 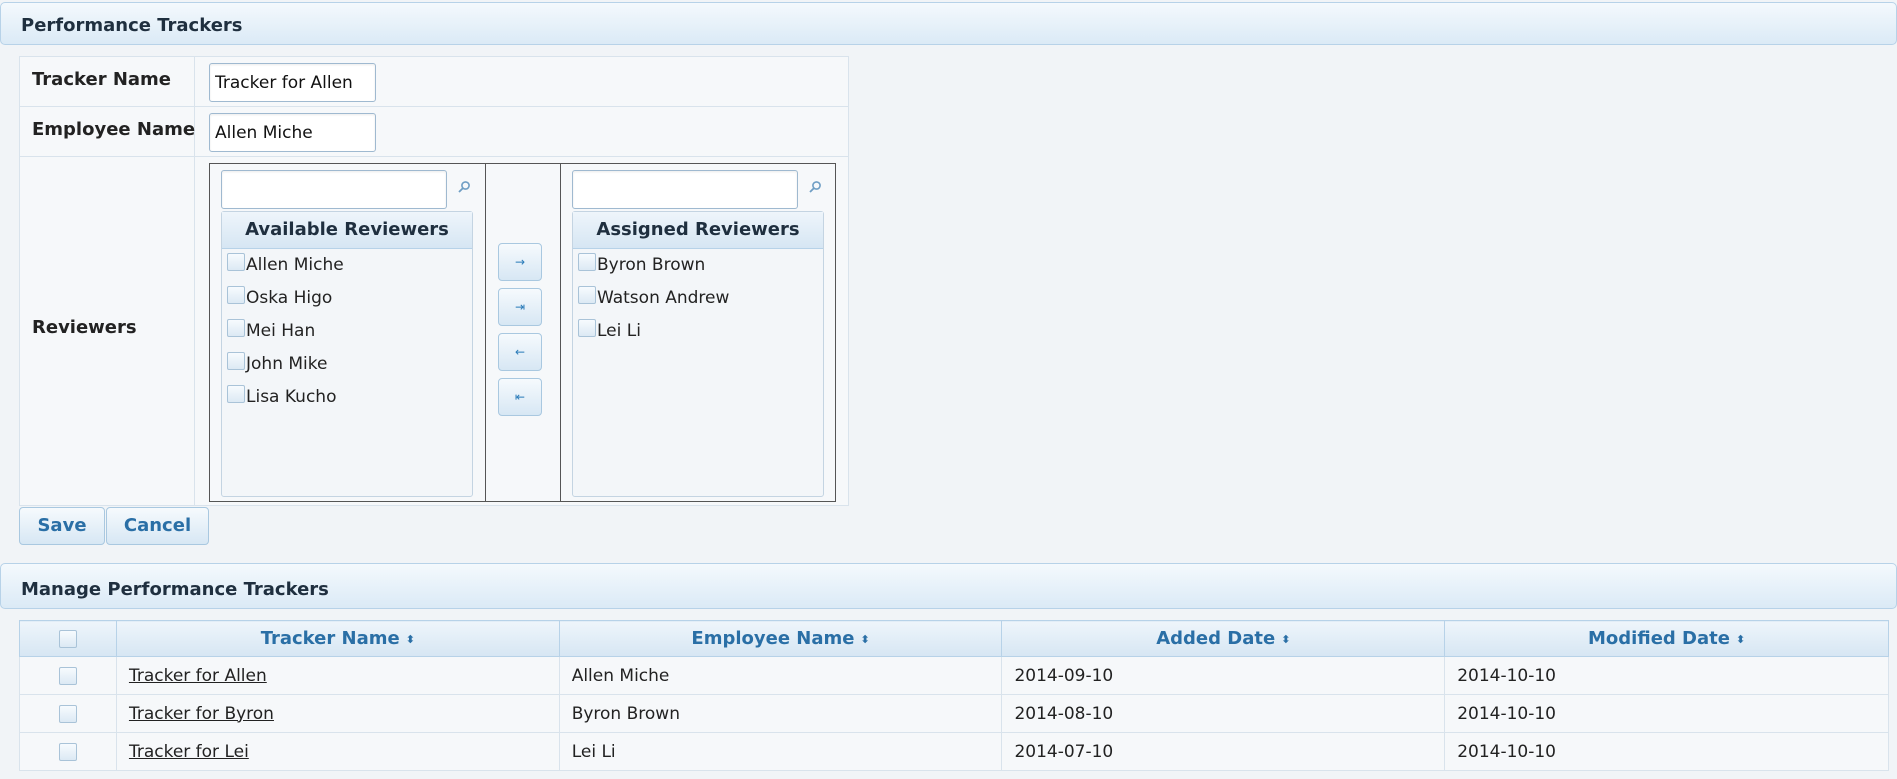 I want to click on available-search-input, so click(x=334, y=189).